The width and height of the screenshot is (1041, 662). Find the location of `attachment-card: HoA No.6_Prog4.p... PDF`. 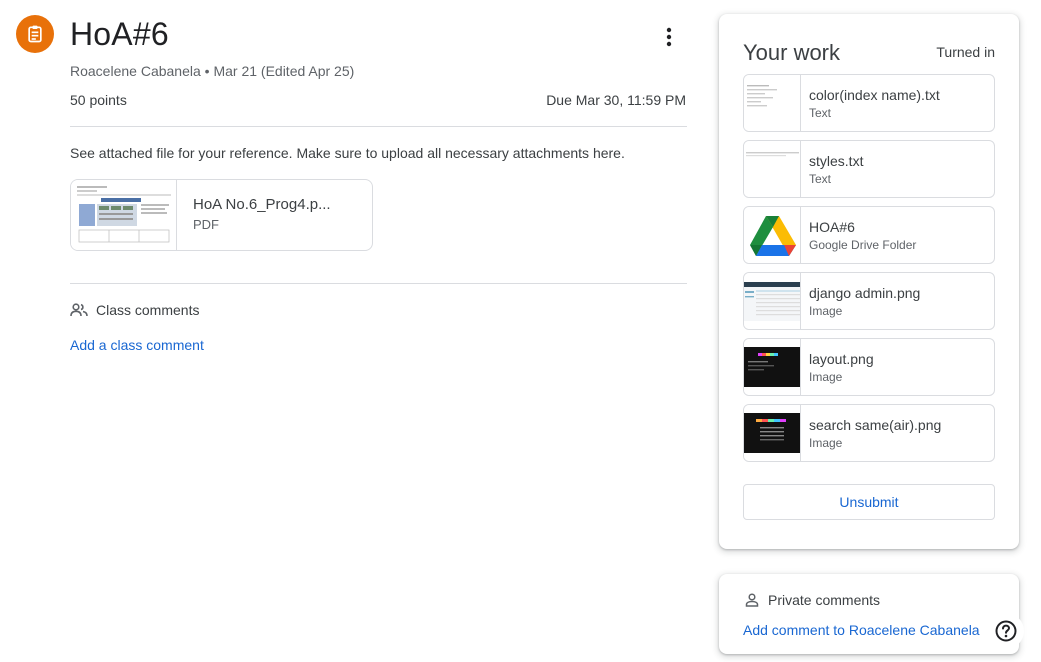

attachment-card: HoA No.6_Prog4.p... PDF is located at coordinates (221, 215).